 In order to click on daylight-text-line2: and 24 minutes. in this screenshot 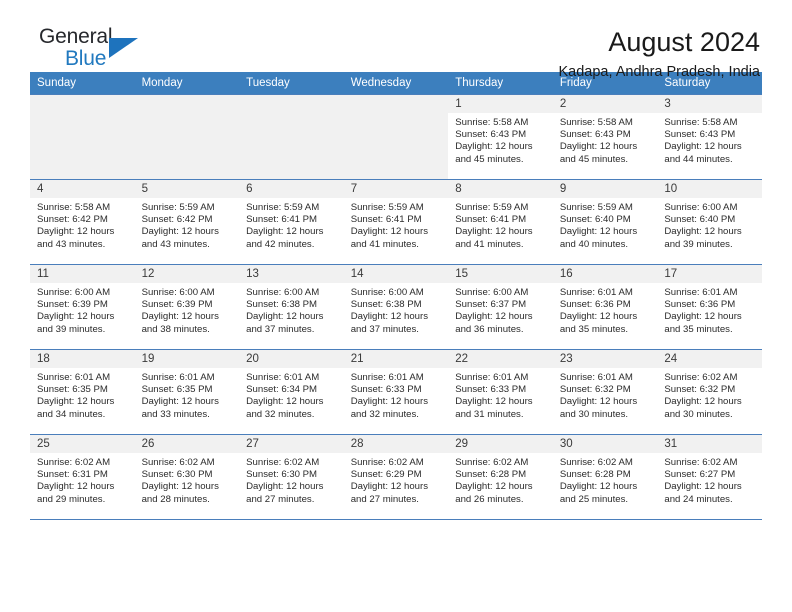, I will do `click(698, 499)`.